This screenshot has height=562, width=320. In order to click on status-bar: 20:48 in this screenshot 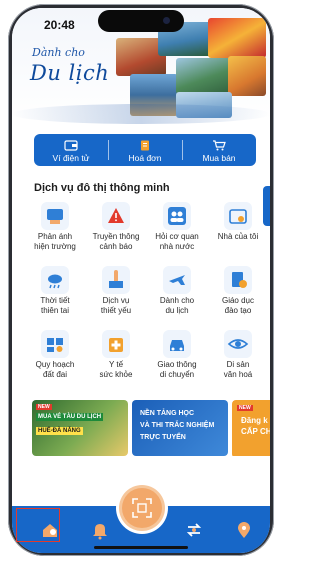, I will do `click(141, 21)`.